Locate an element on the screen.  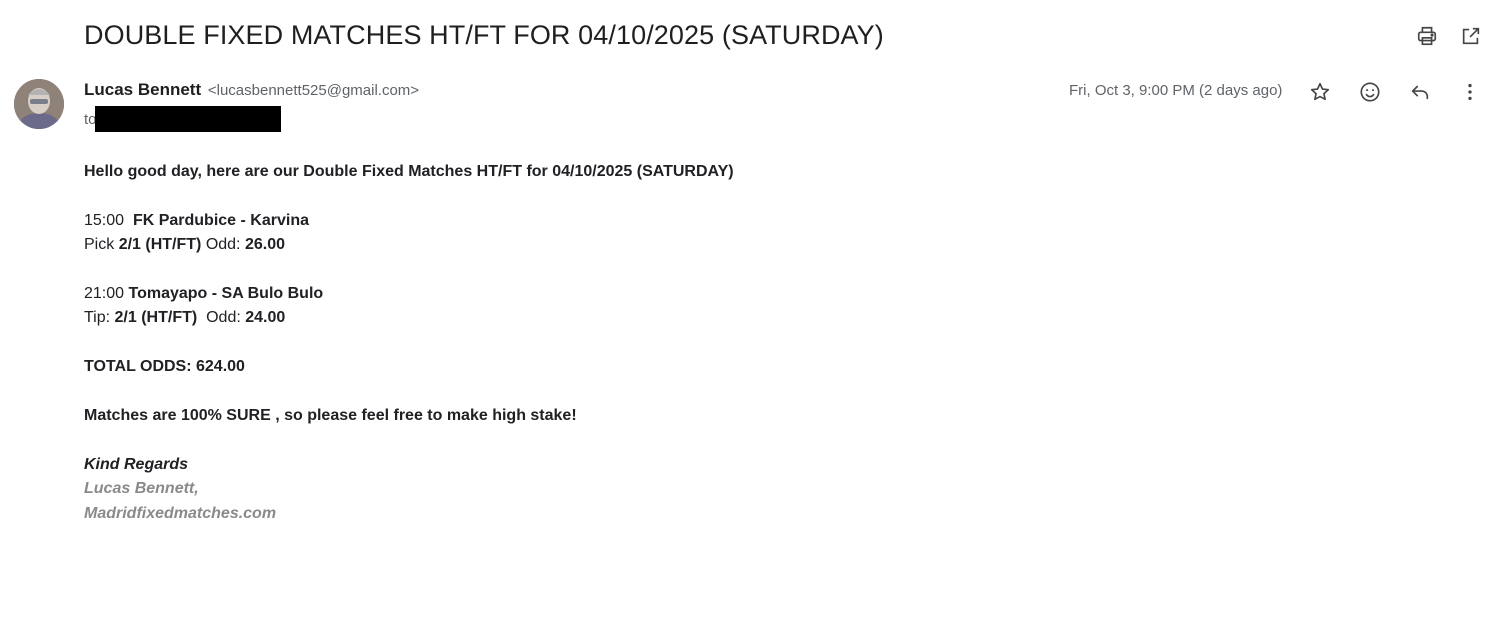
top-toolbar is located at coordinates (1449, 36).